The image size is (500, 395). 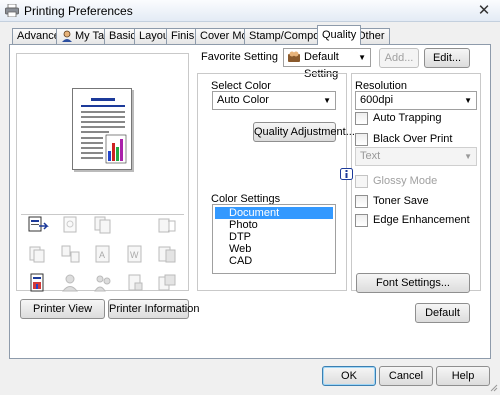 I want to click on staple-icon, so click(x=70, y=225).